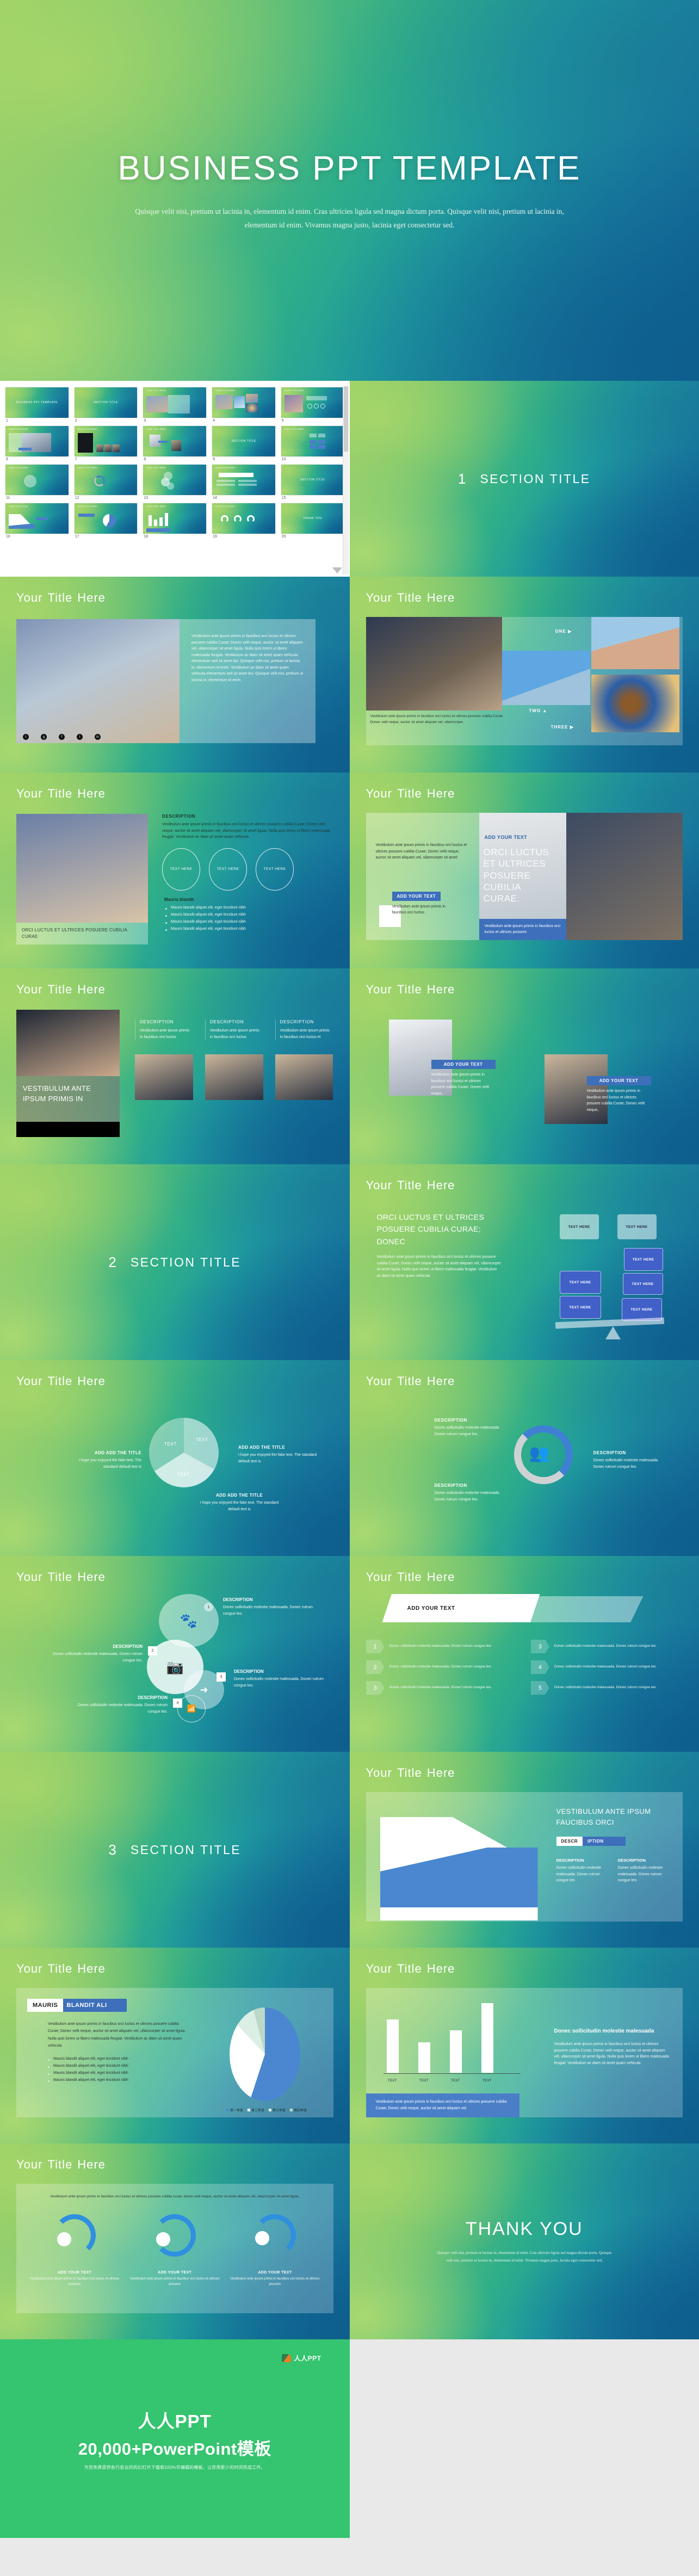  What do you see at coordinates (76, 421) in the screenshot?
I see `thumbnail-number: 2` at bounding box center [76, 421].